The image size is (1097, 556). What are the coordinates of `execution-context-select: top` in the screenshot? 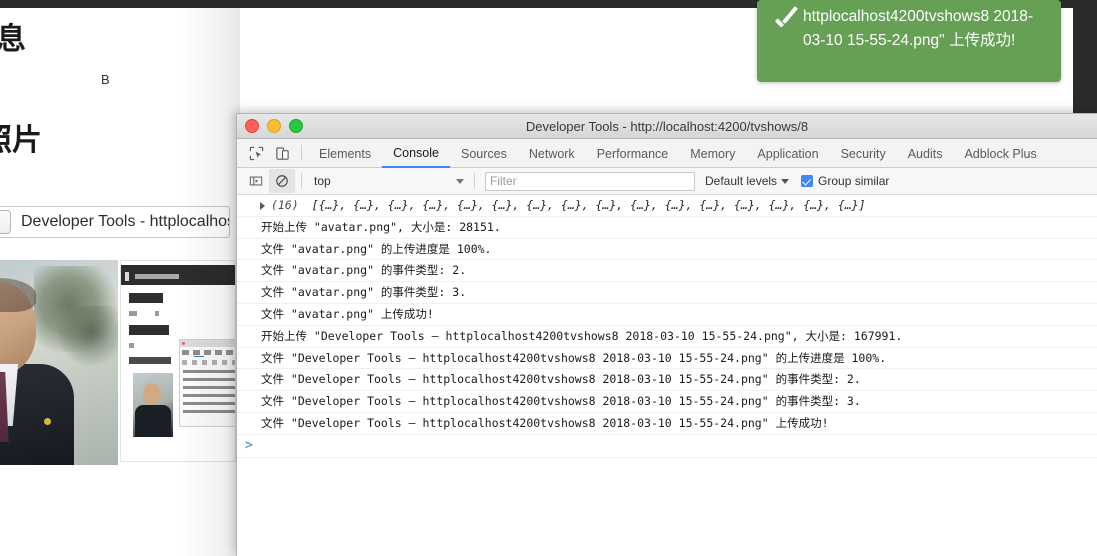 It's located at (389, 181).